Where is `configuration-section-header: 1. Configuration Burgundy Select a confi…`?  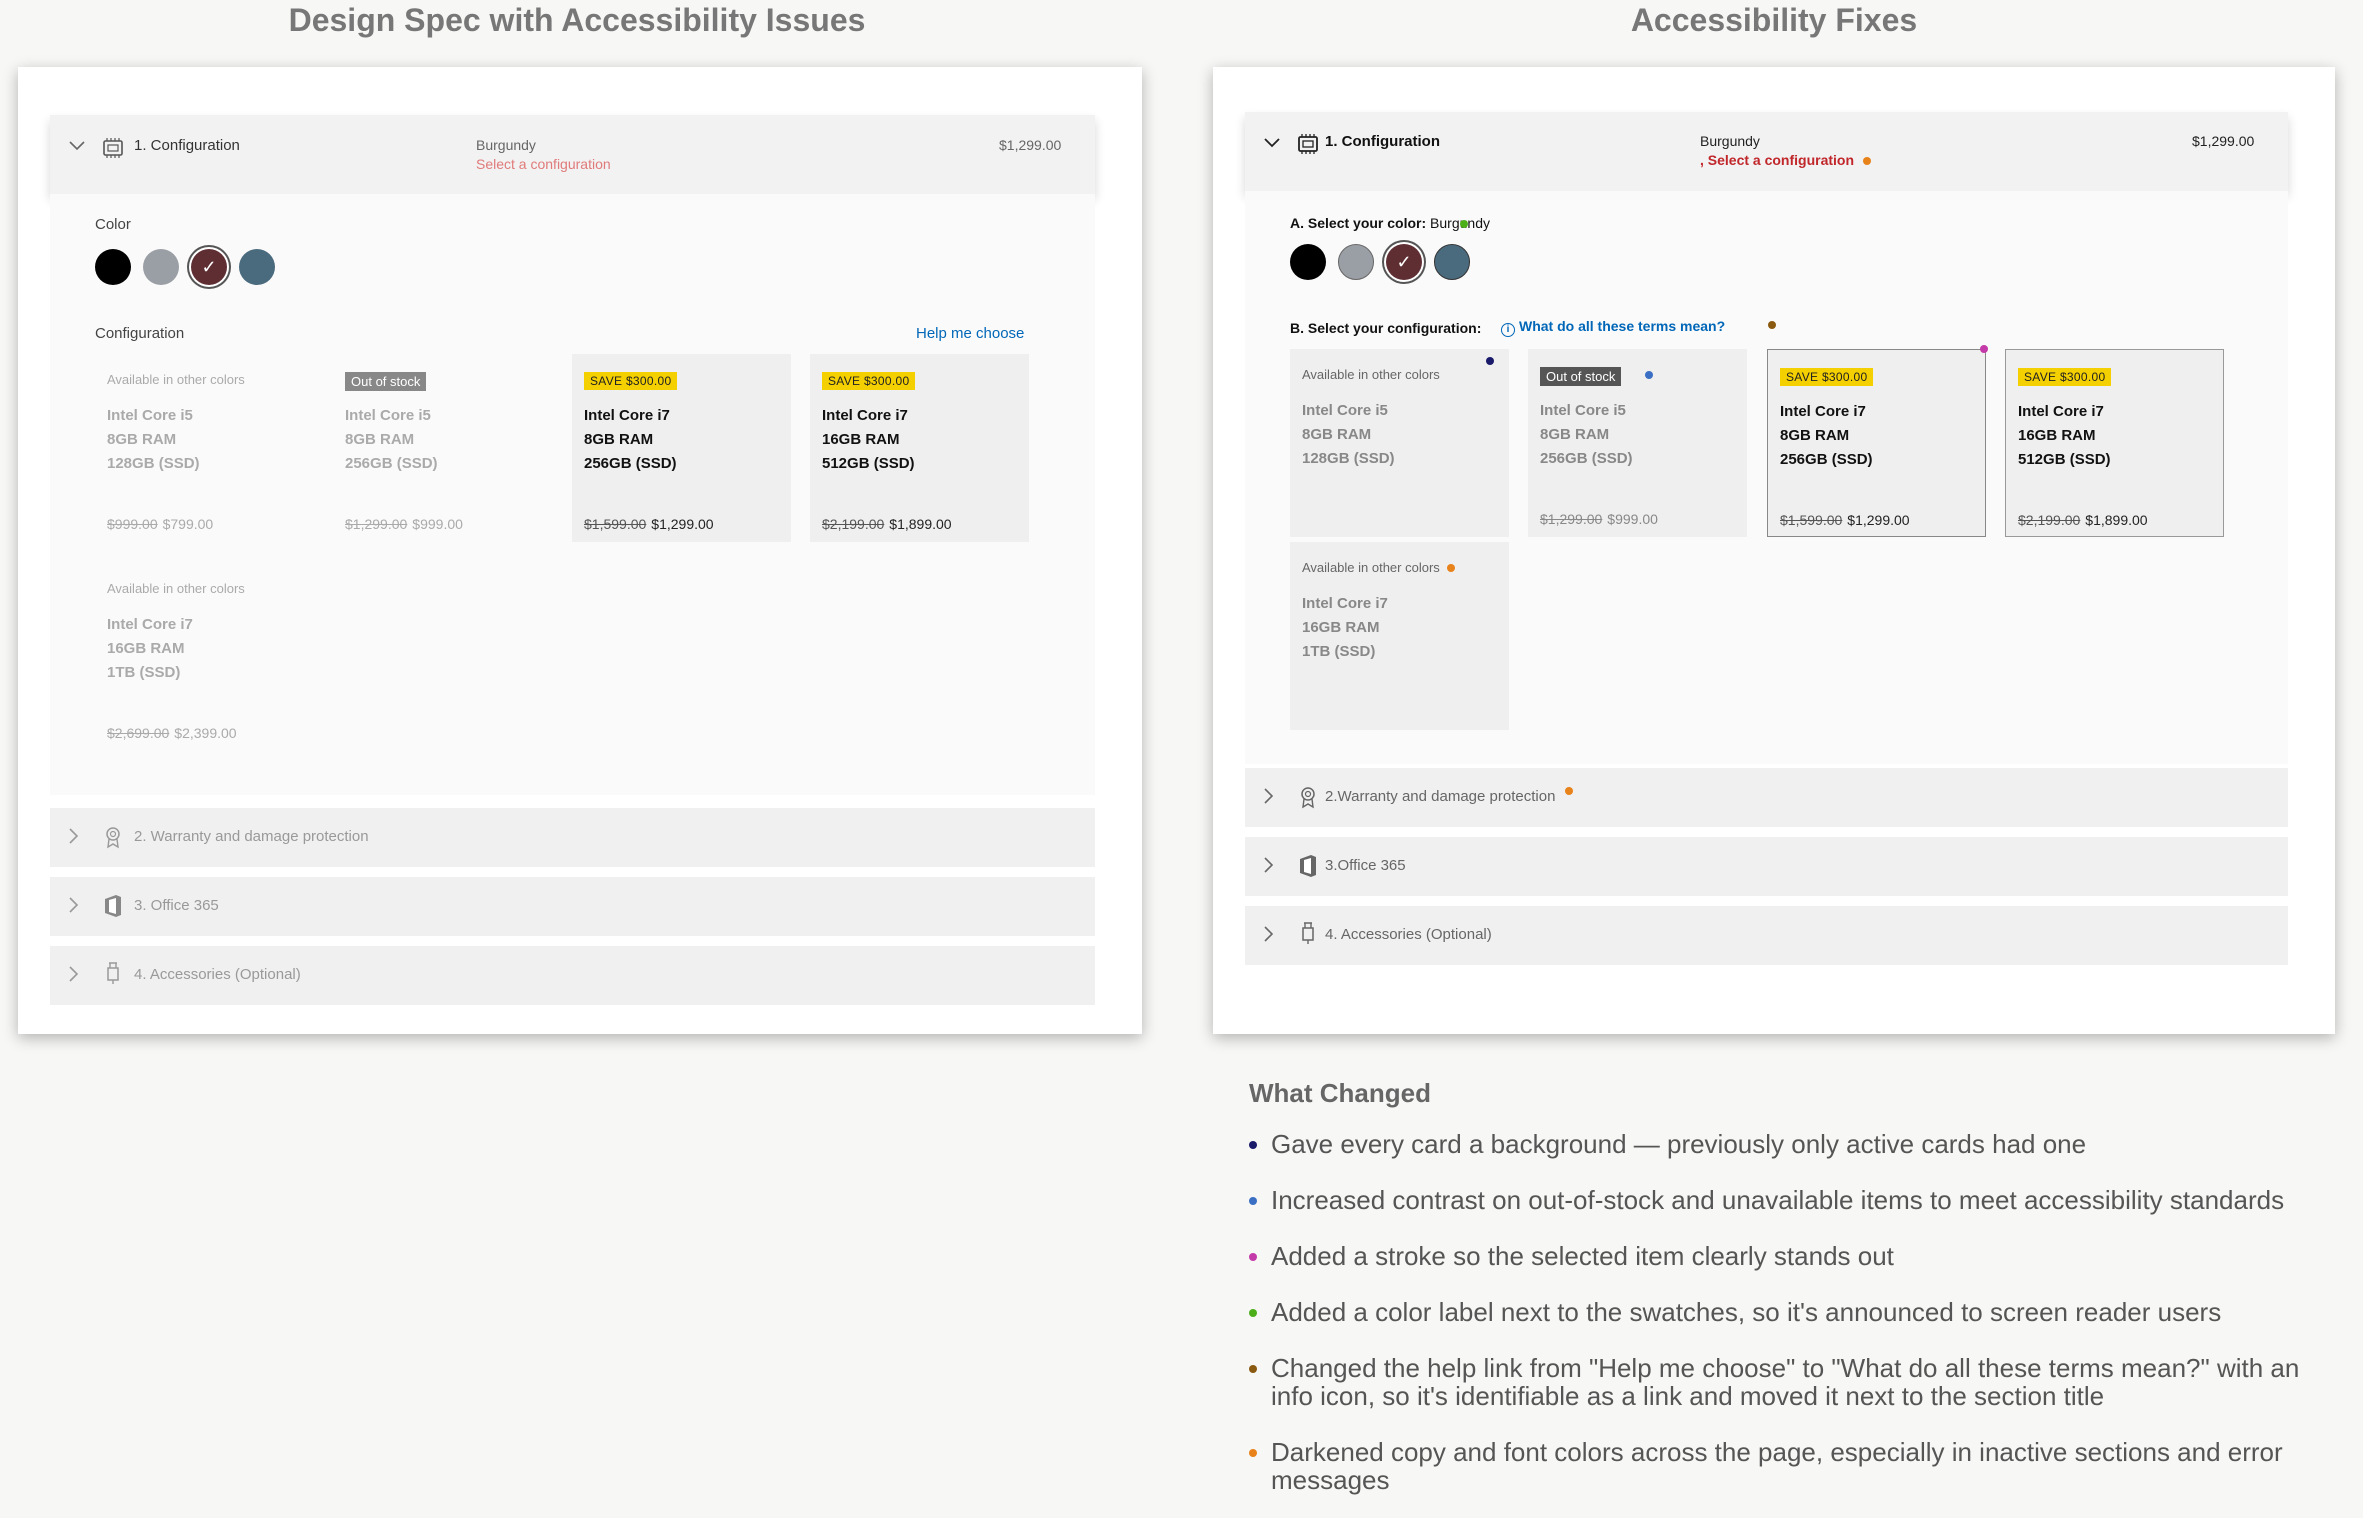 configuration-section-header: 1. Configuration Burgundy Select a confi… is located at coordinates (572, 154).